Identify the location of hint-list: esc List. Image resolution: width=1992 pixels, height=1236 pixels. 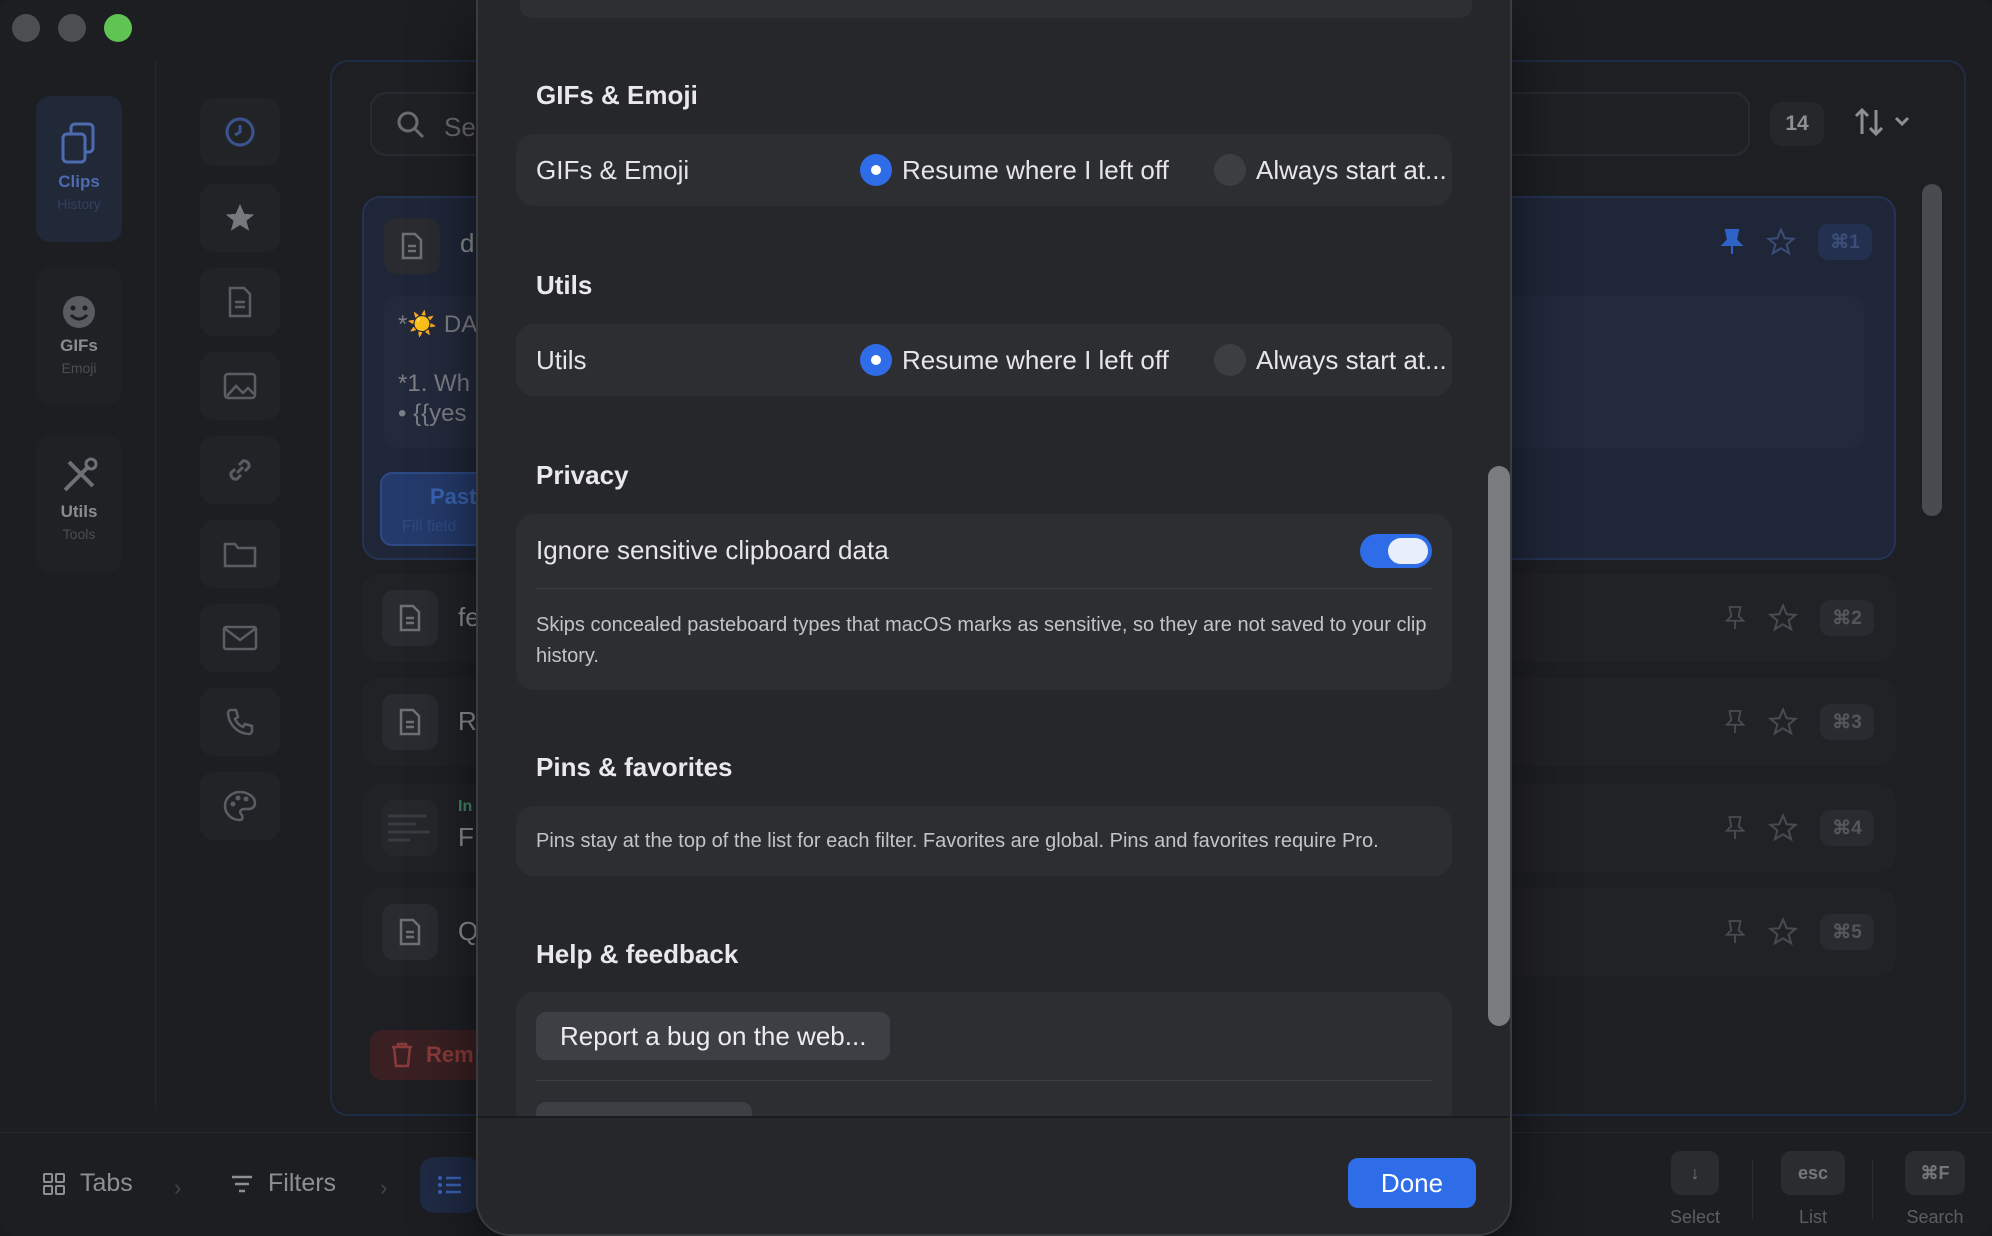
(1813, 1189).